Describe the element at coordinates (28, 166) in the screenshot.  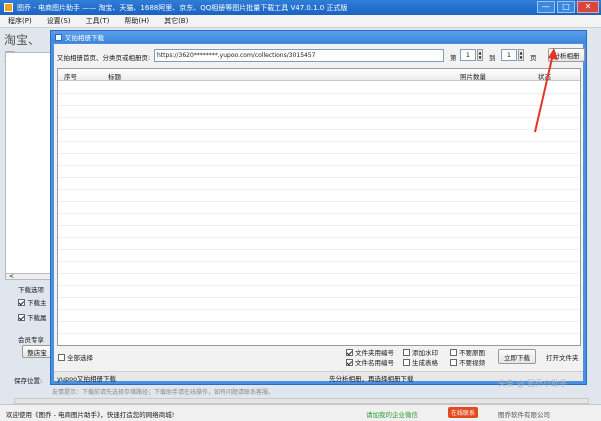
I see `left-list-pane` at that location.